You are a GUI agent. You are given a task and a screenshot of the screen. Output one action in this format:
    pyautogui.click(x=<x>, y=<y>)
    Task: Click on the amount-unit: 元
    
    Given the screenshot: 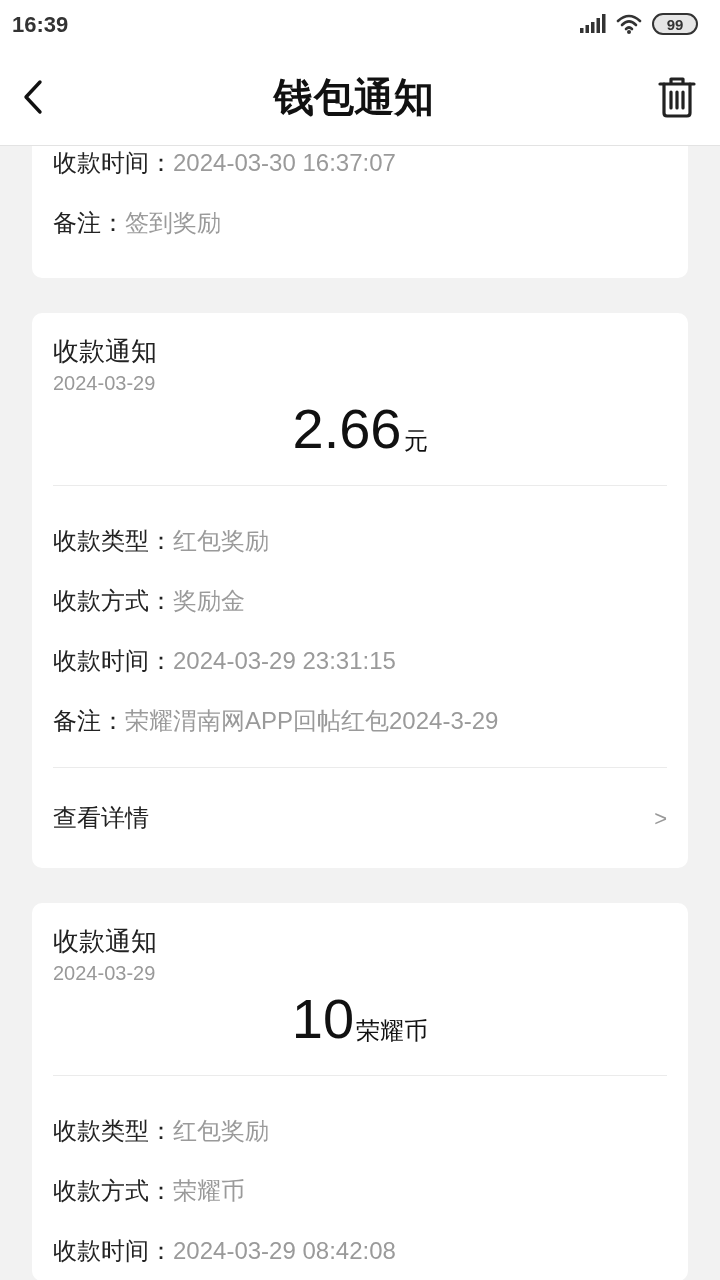 What is the action you would take?
    pyautogui.click(x=415, y=441)
    